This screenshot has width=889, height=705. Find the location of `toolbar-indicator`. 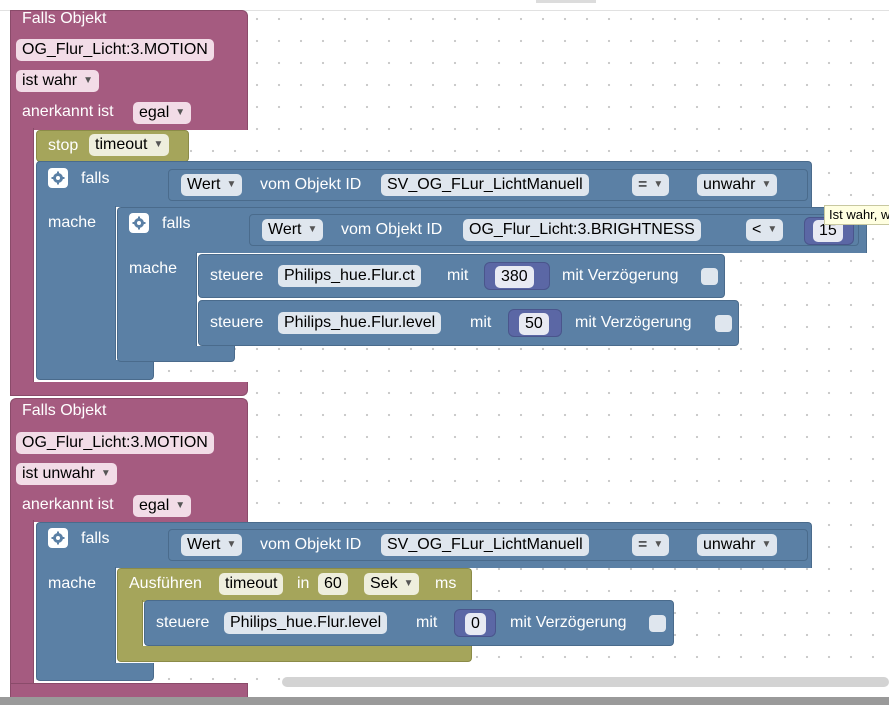

toolbar-indicator is located at coordinates (566, 1).